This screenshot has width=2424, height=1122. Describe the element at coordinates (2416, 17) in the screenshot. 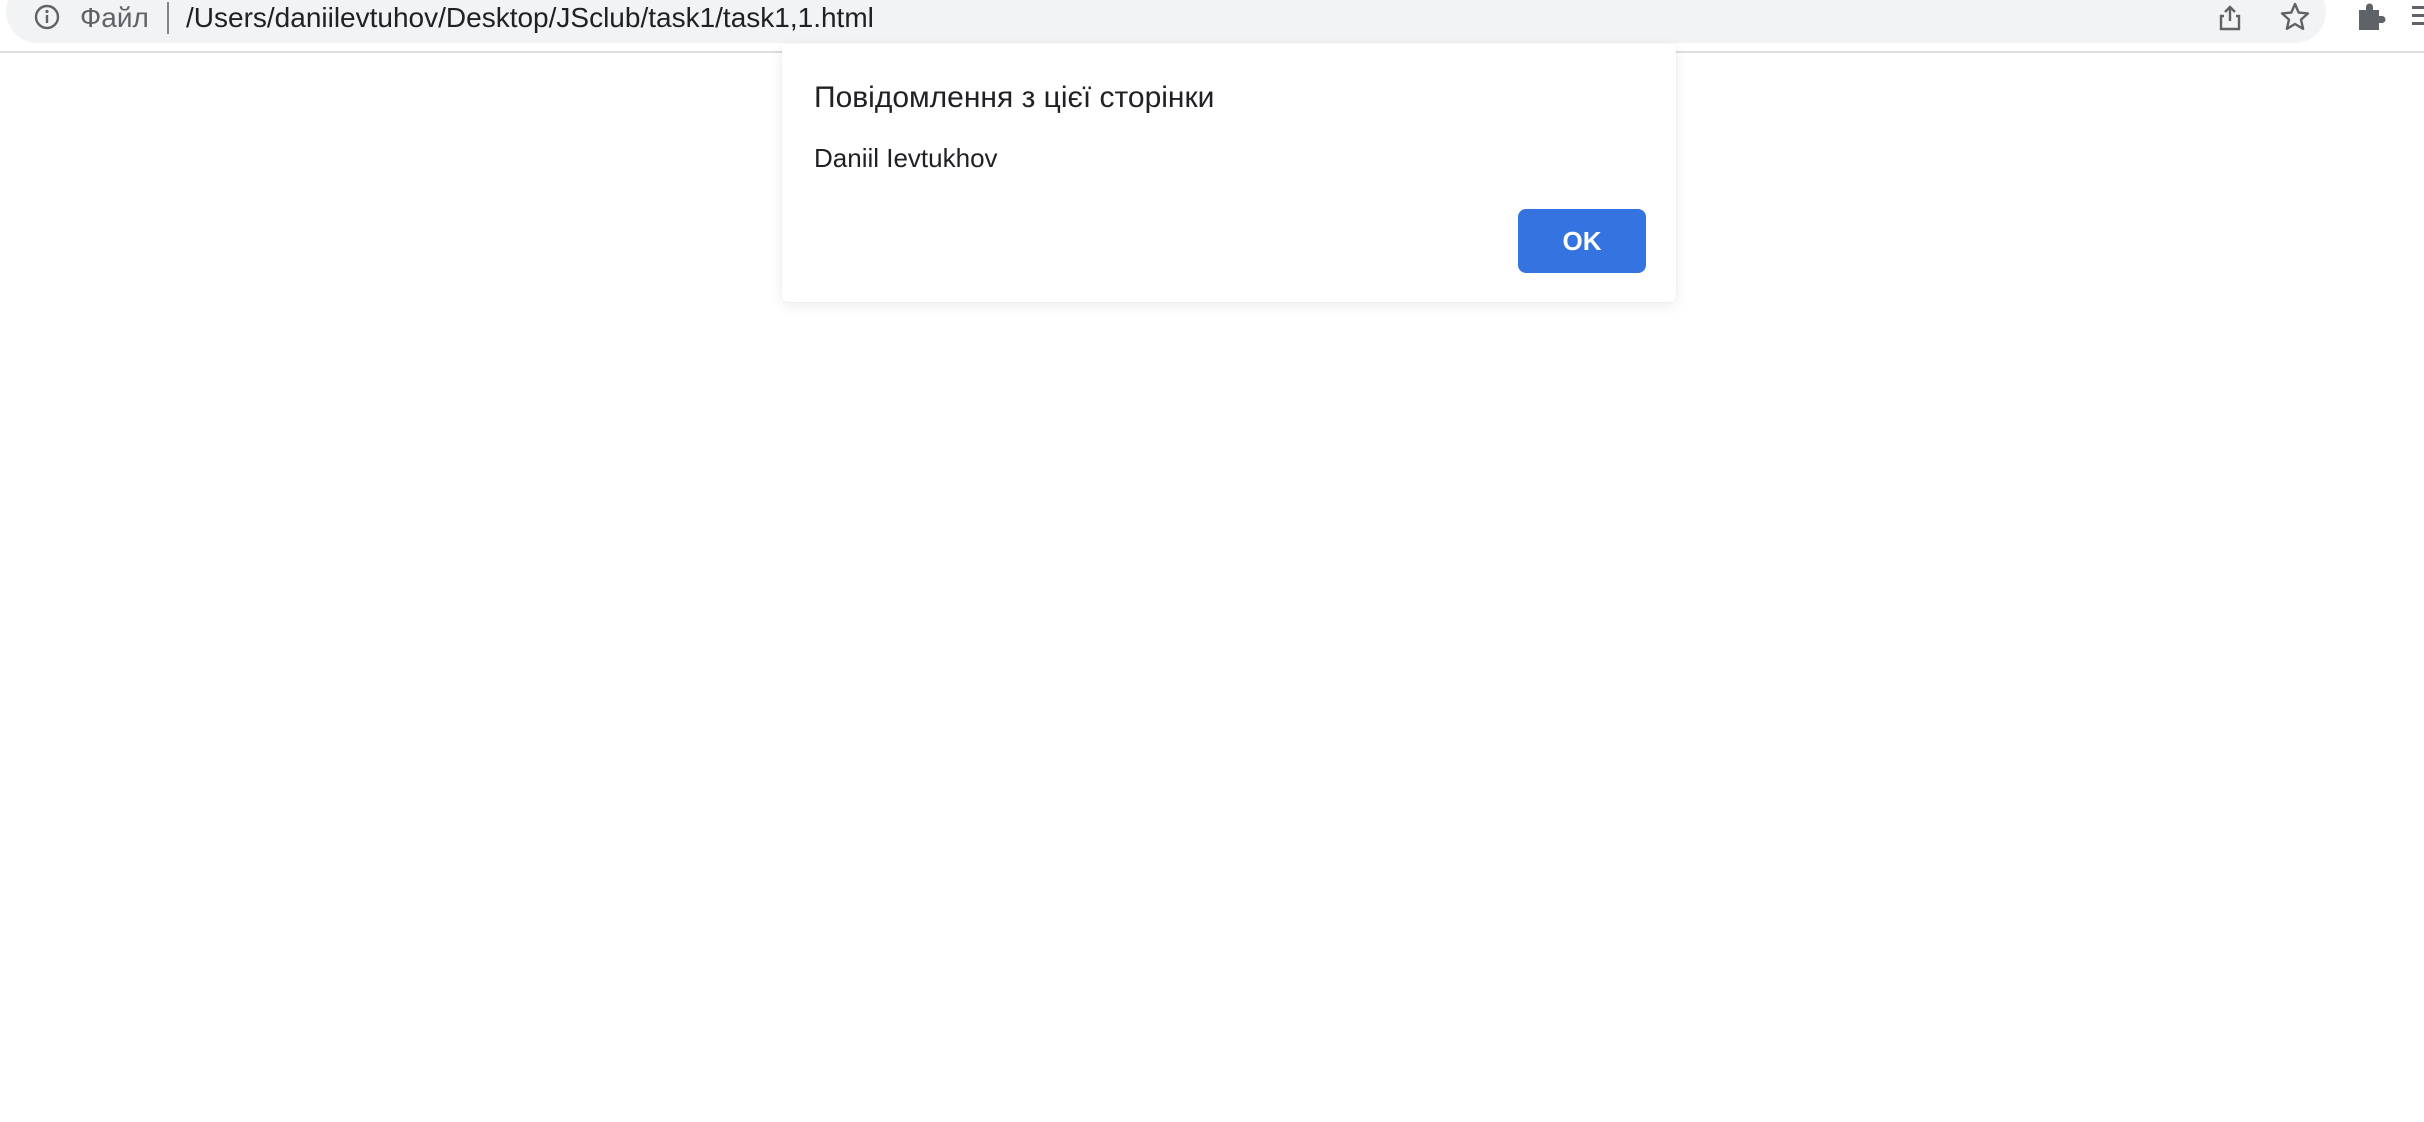

I see `menu-icon` at that location.